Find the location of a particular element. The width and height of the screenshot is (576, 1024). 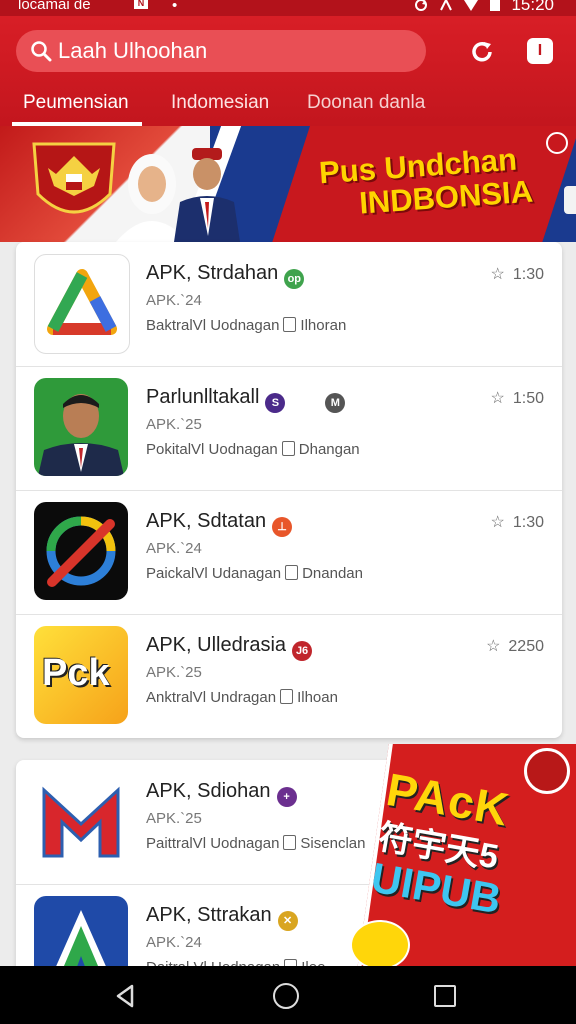

app-icon-pck: Pck is located at coordinates (81, 675).